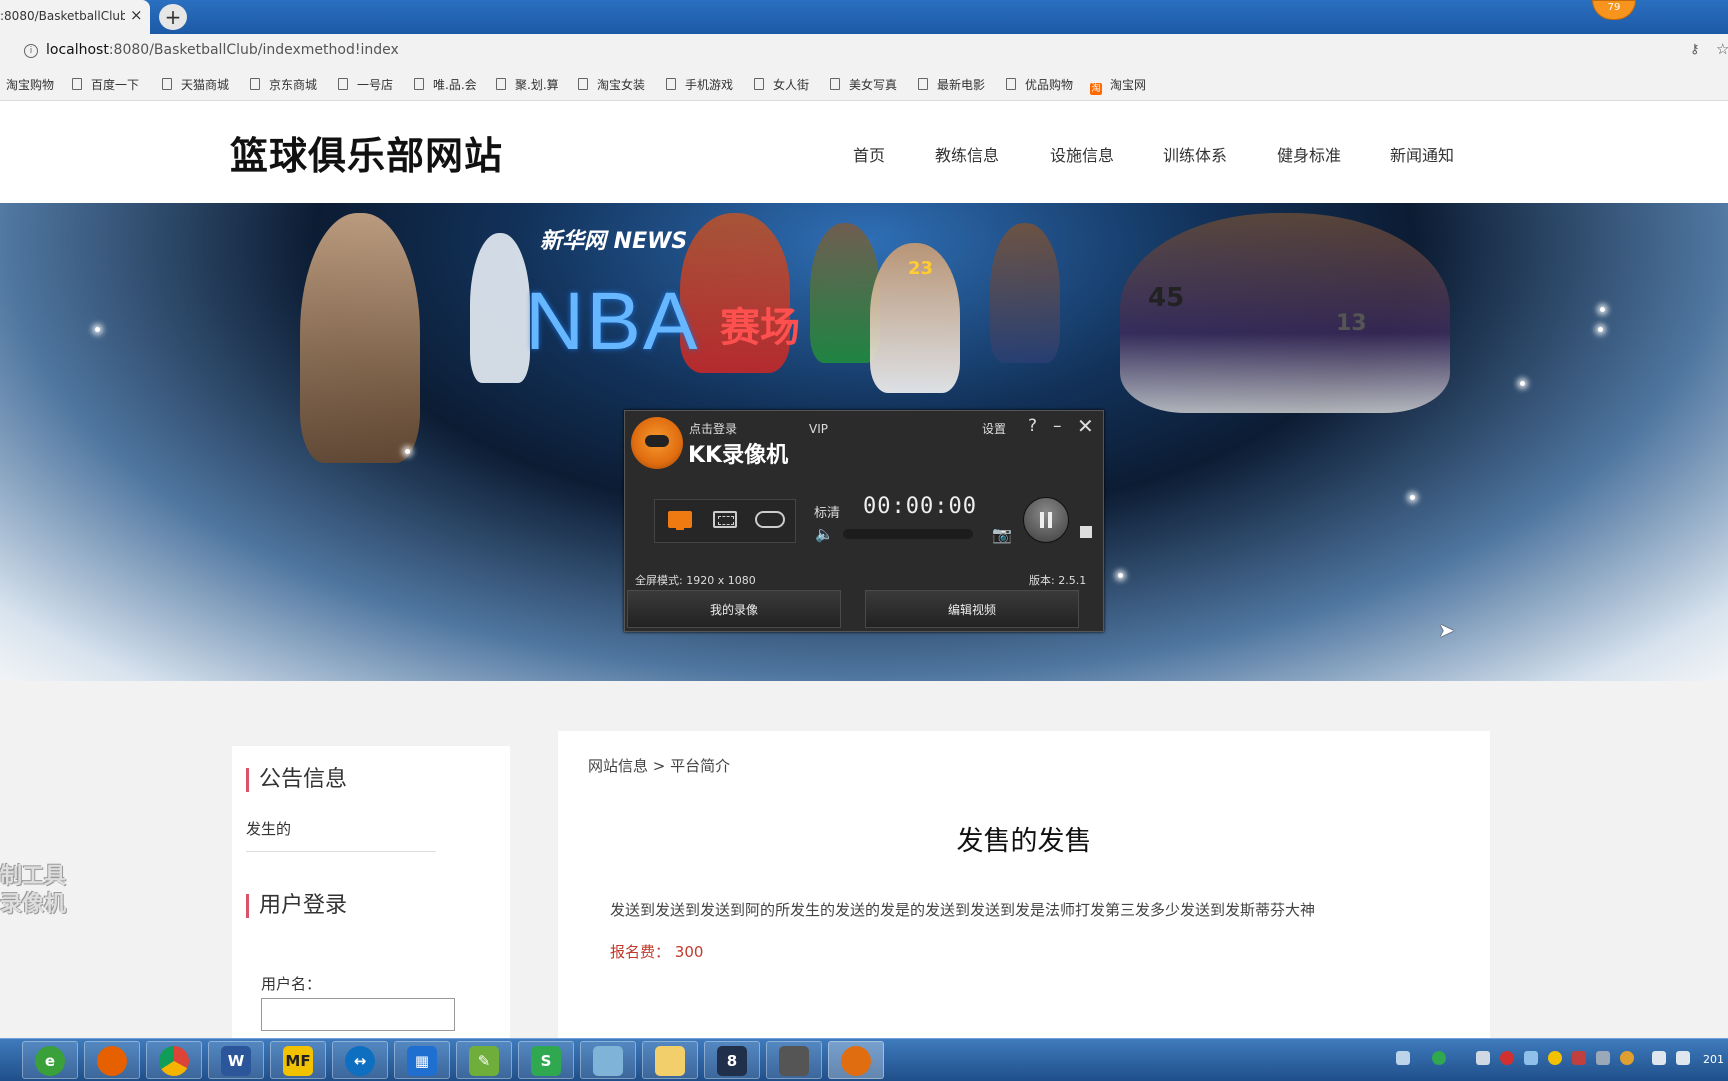 Image resolution: width=1728 pixels, height=1081 pixels. I want to click on taskbar-ie: e, so click(50, 1060).